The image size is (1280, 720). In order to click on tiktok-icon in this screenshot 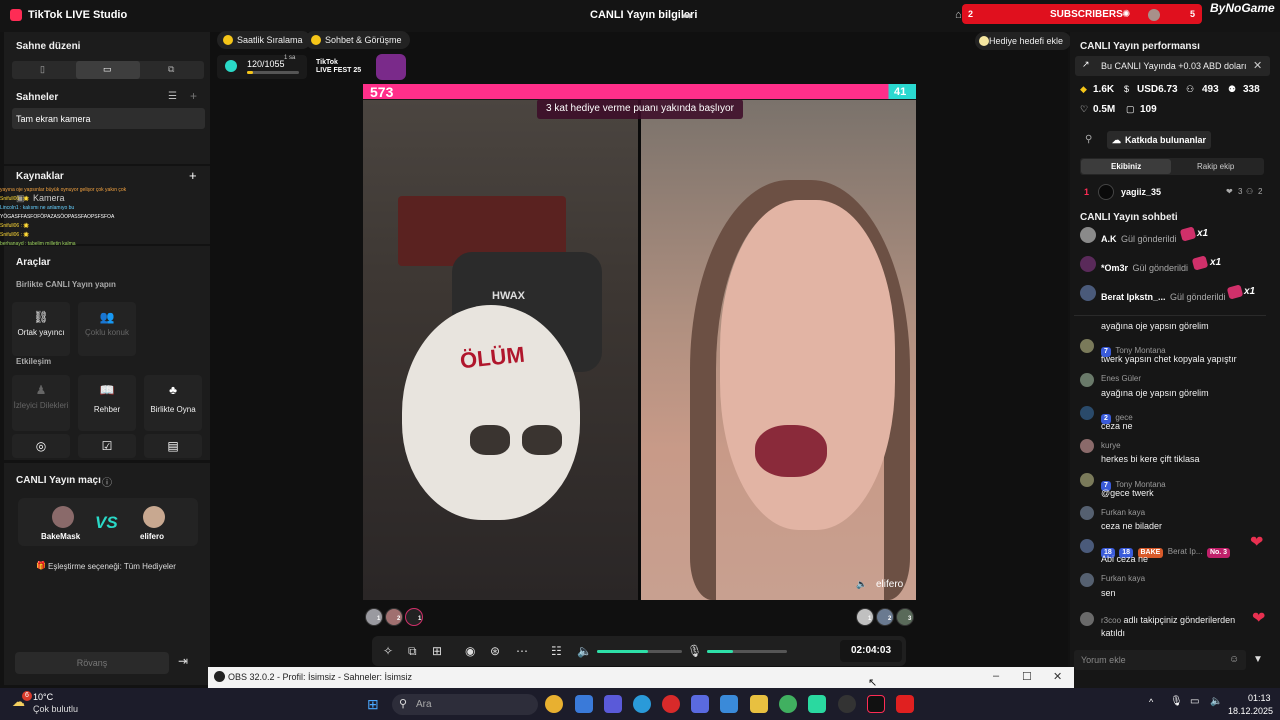, I will do `click(876, 704)`.